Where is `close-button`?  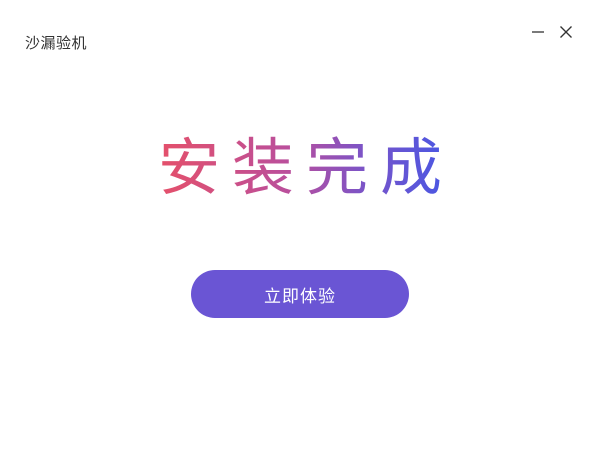
close-button is located at coordinates (566, 32).